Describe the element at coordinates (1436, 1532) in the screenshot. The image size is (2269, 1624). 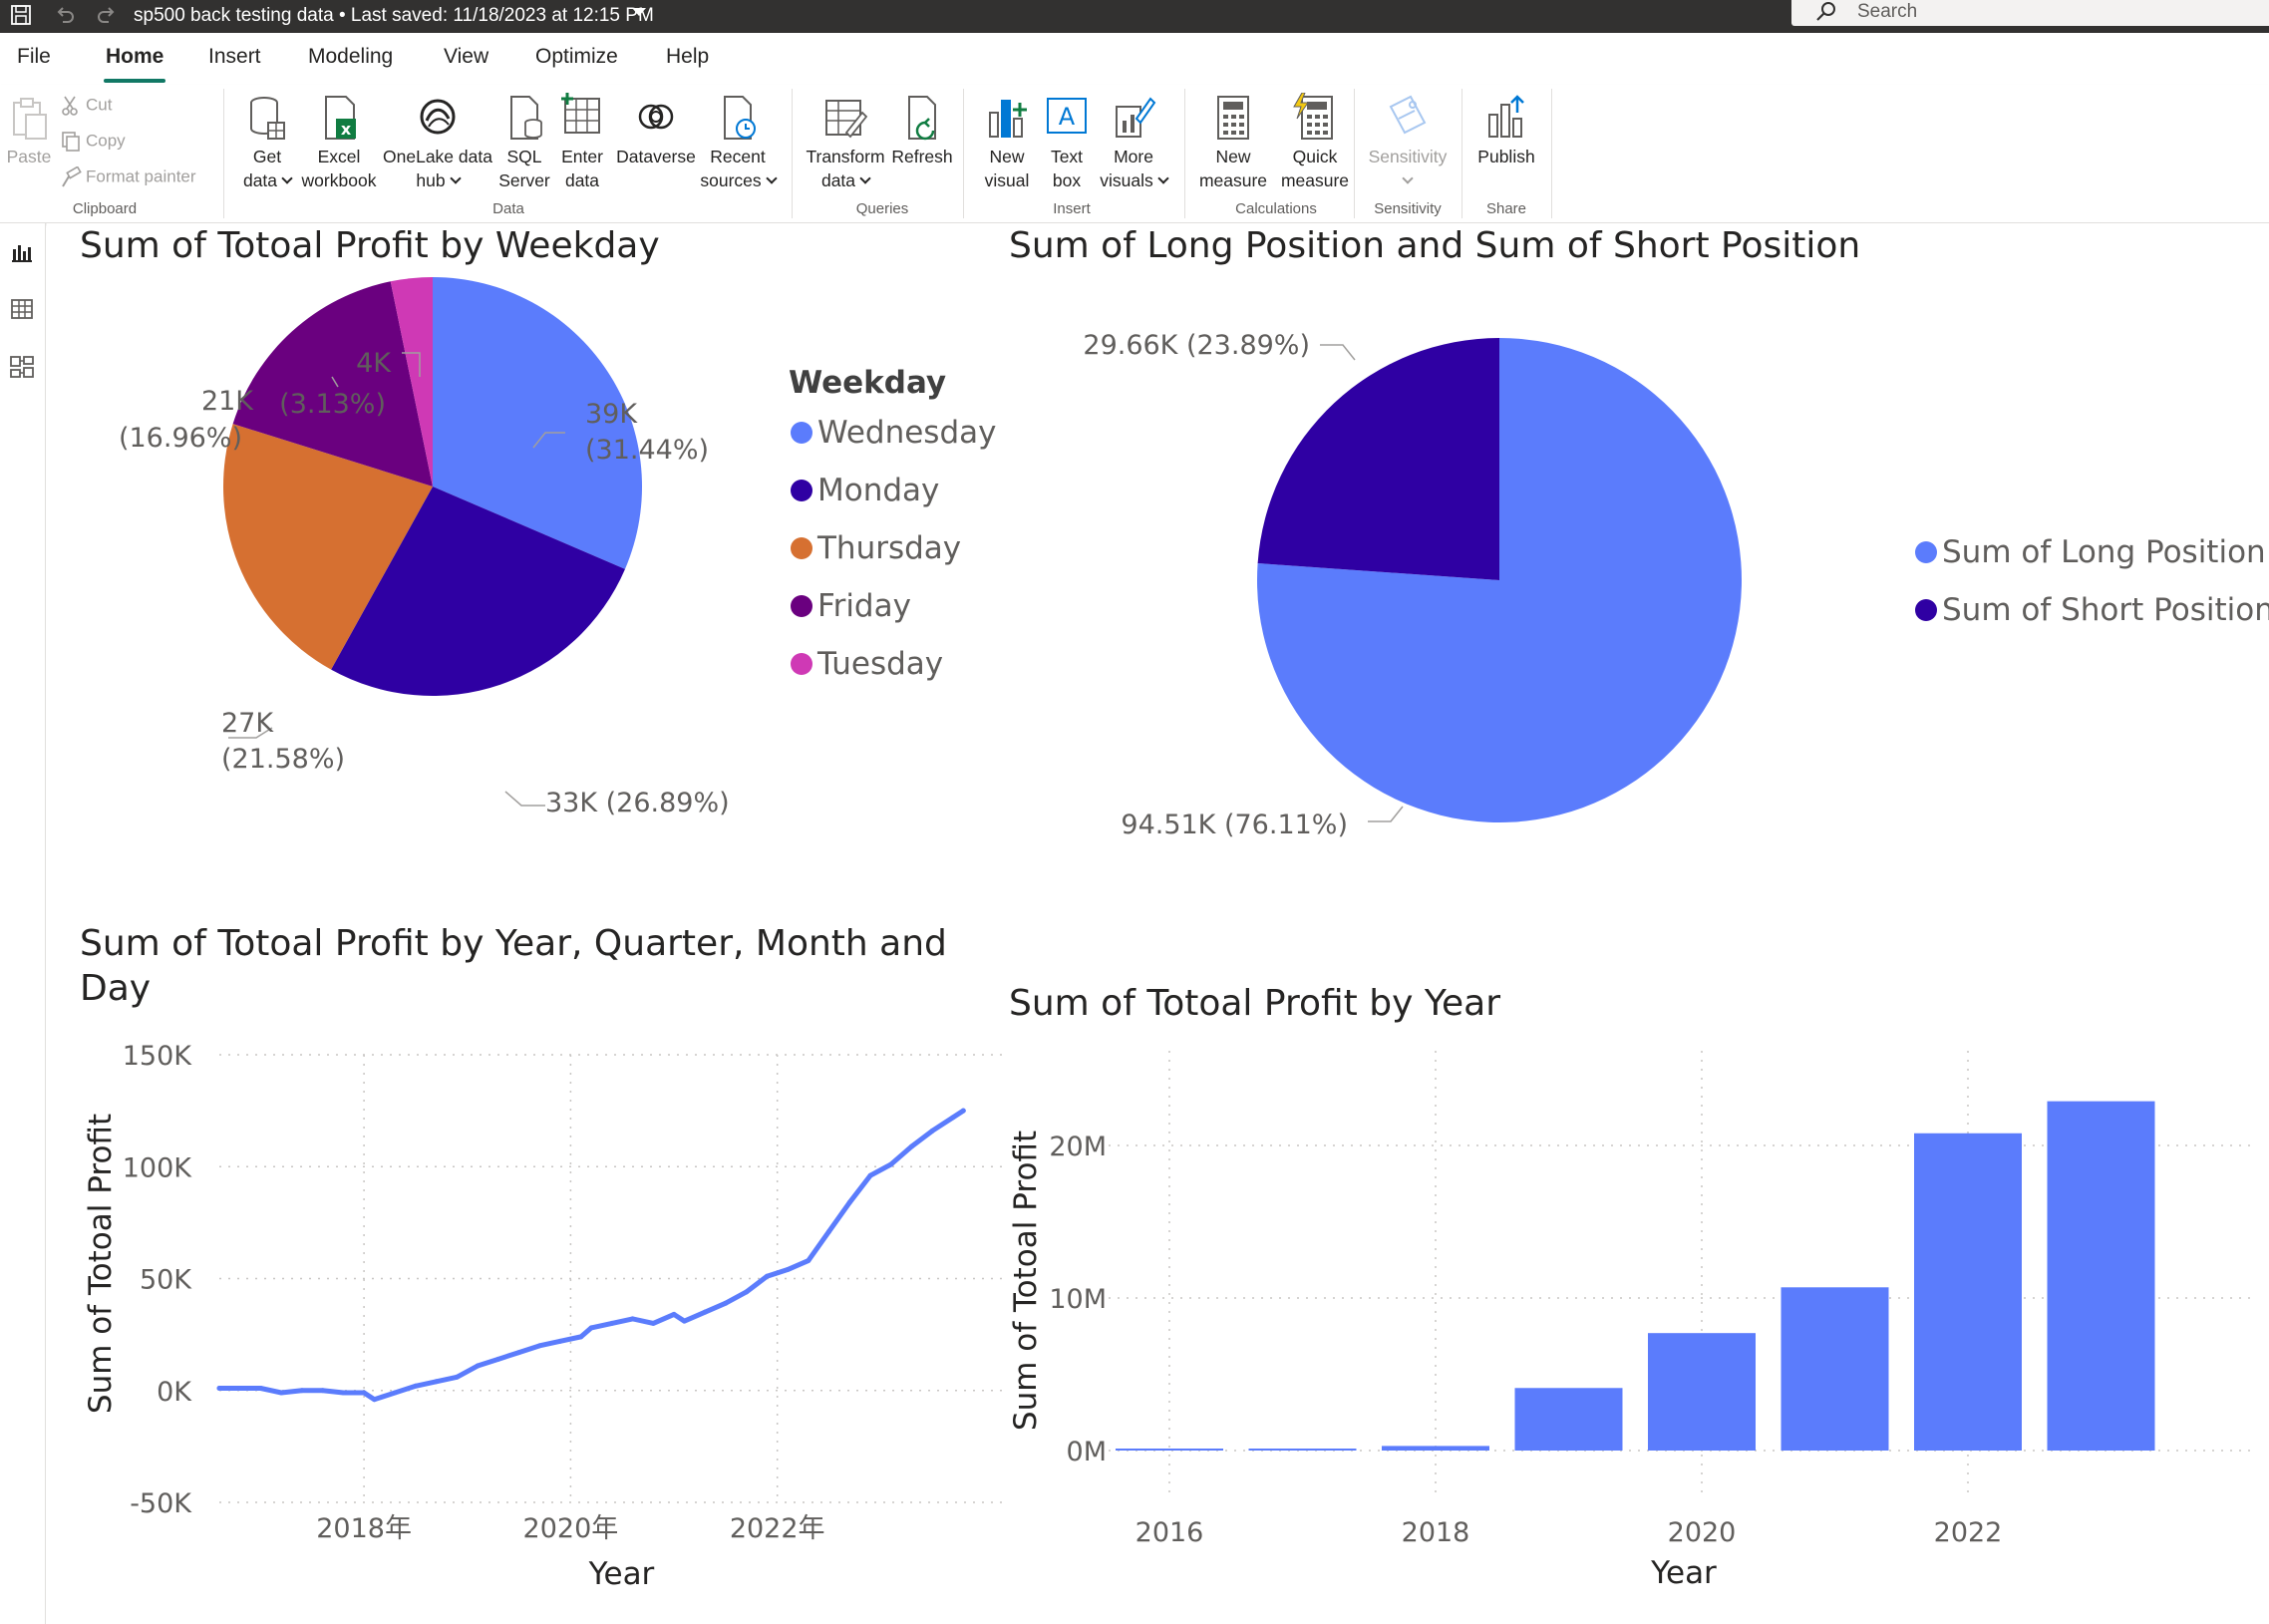
I see `x-tick-label: 2018` at that location.